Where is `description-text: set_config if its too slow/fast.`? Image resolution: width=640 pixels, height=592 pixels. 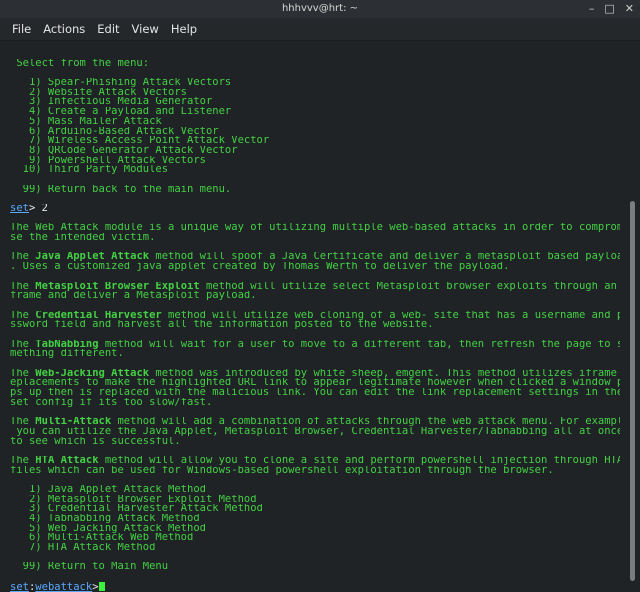 description-text: set_config if its too slow/fast. is located at coordinates (111, 402).